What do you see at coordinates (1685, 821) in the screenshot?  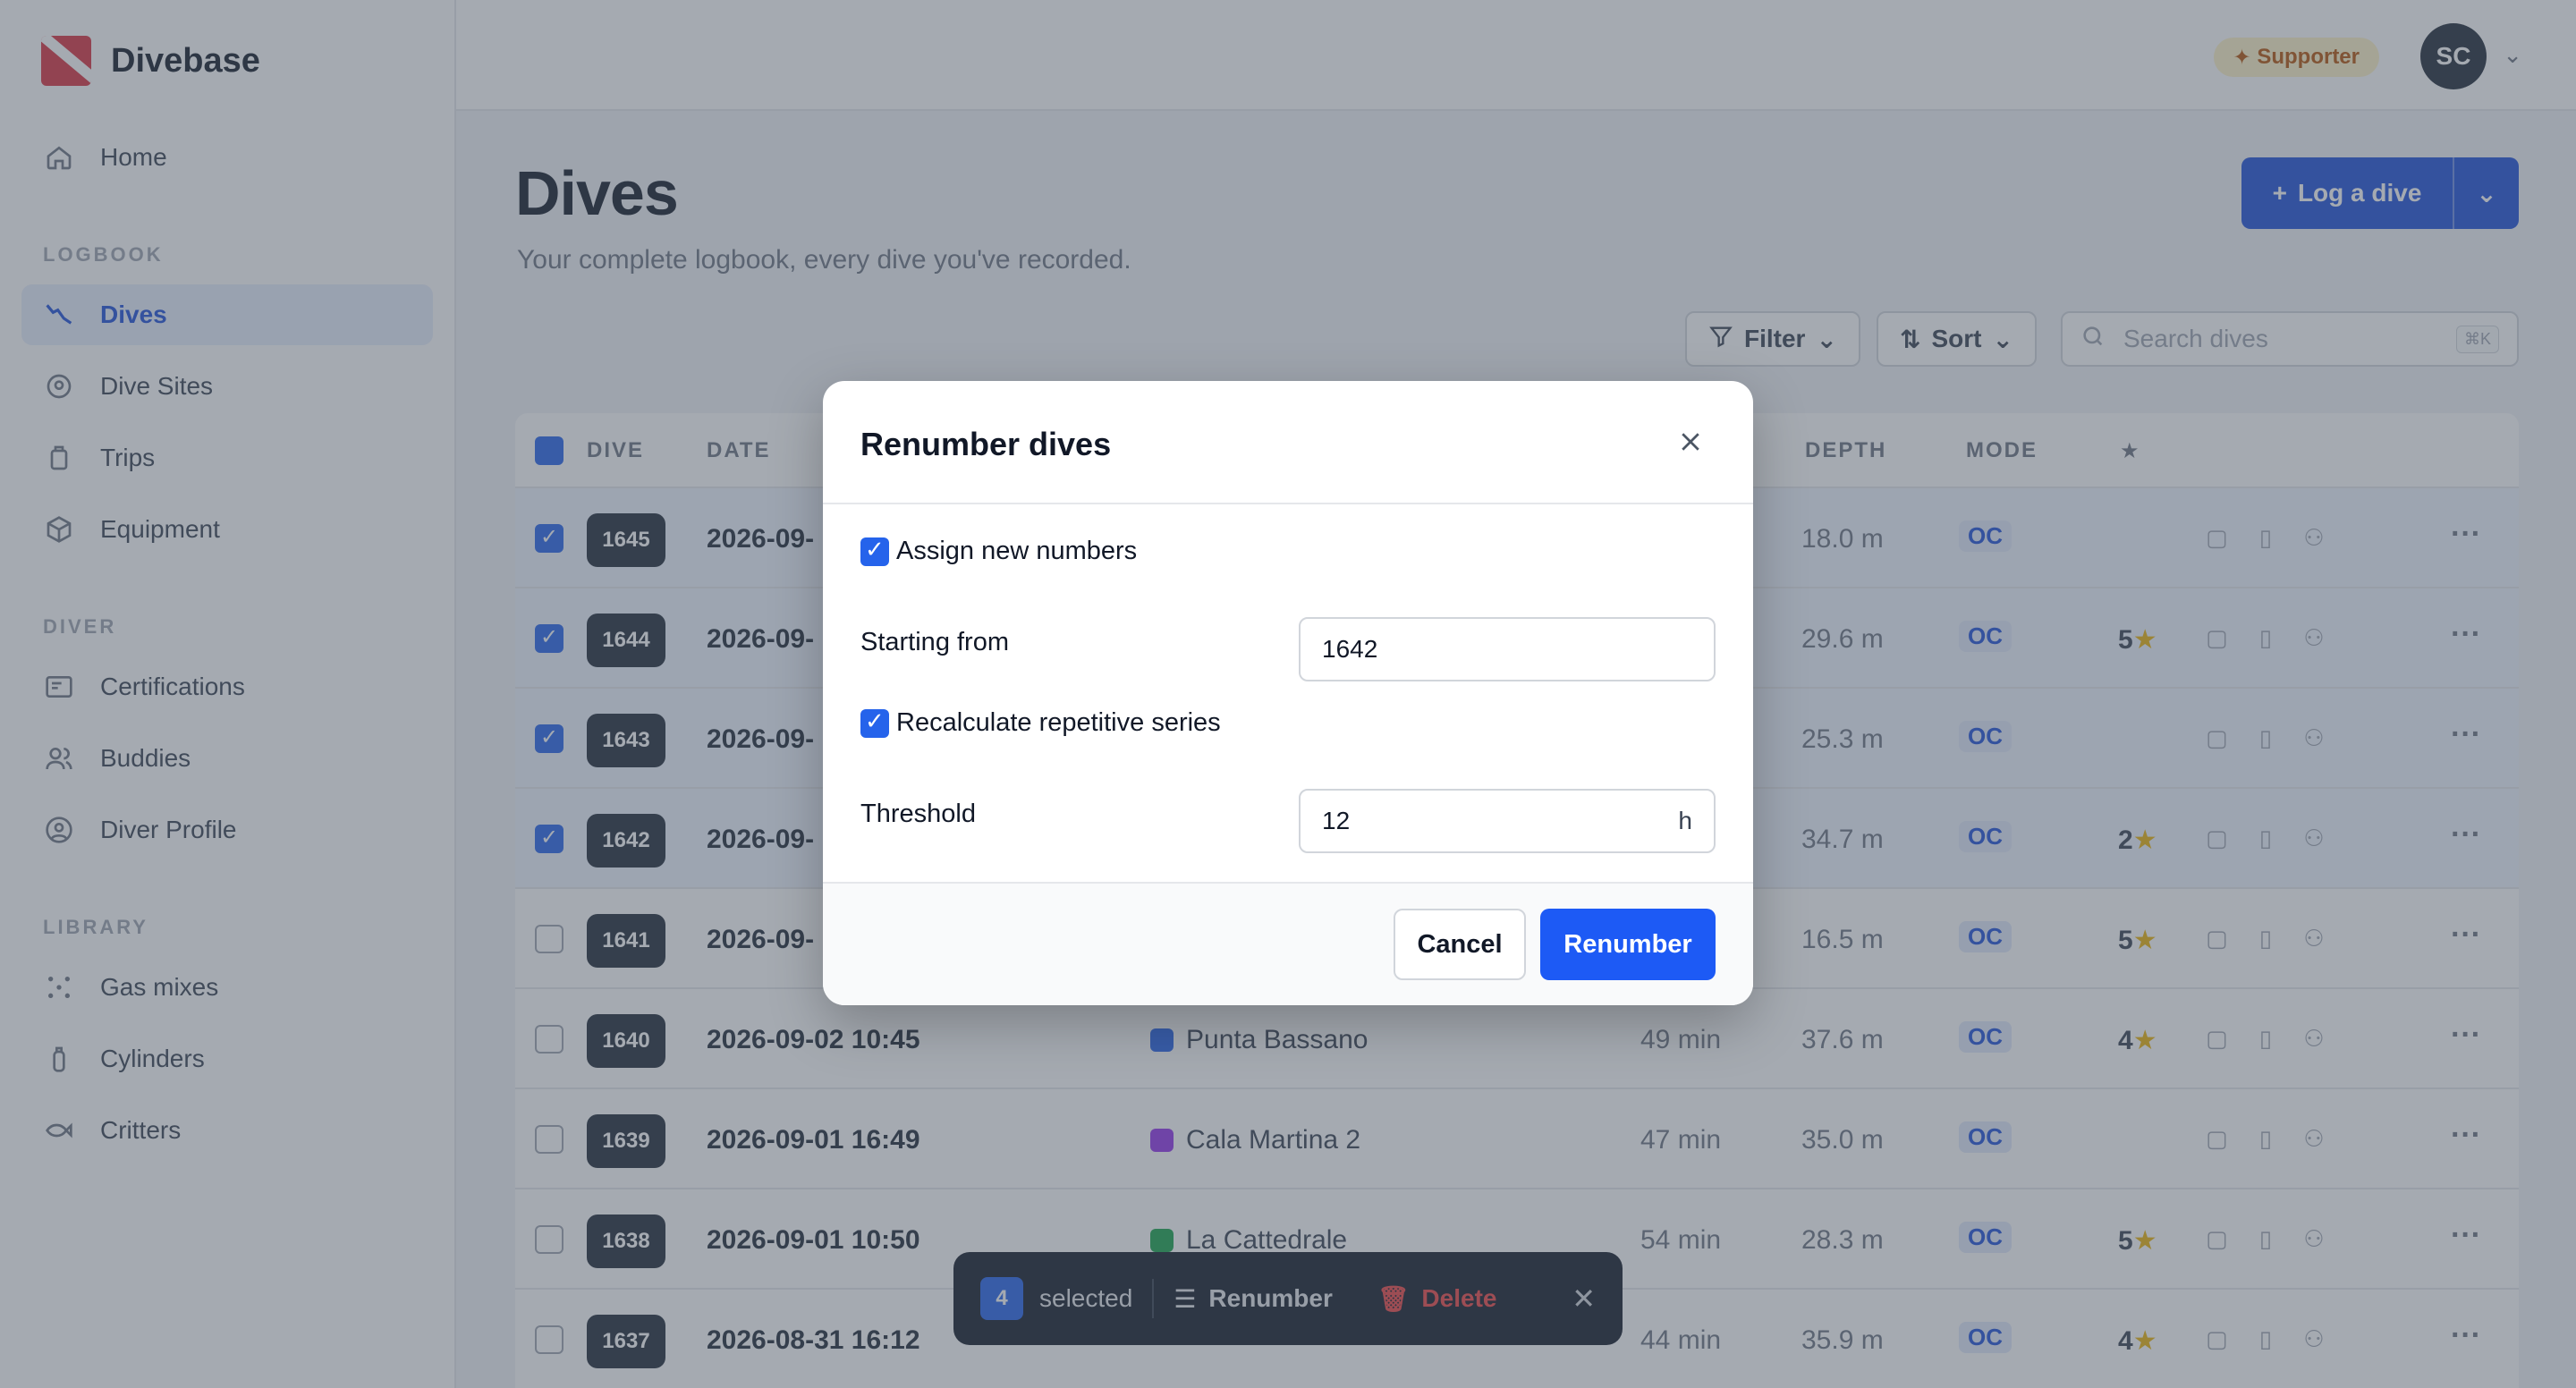 I see `threshold-unit: h` at bounding box center [1685, 821].